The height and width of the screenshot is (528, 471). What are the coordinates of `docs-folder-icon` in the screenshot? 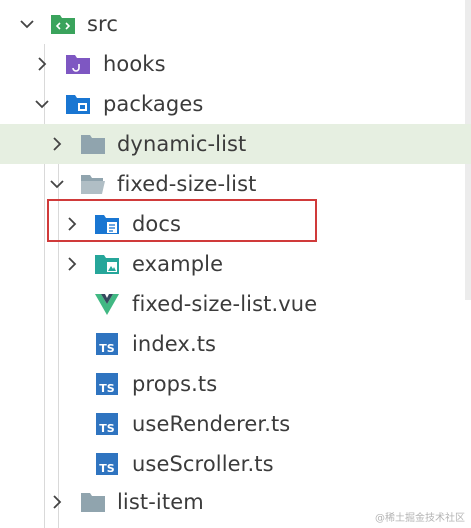 It's located at (107, 224).